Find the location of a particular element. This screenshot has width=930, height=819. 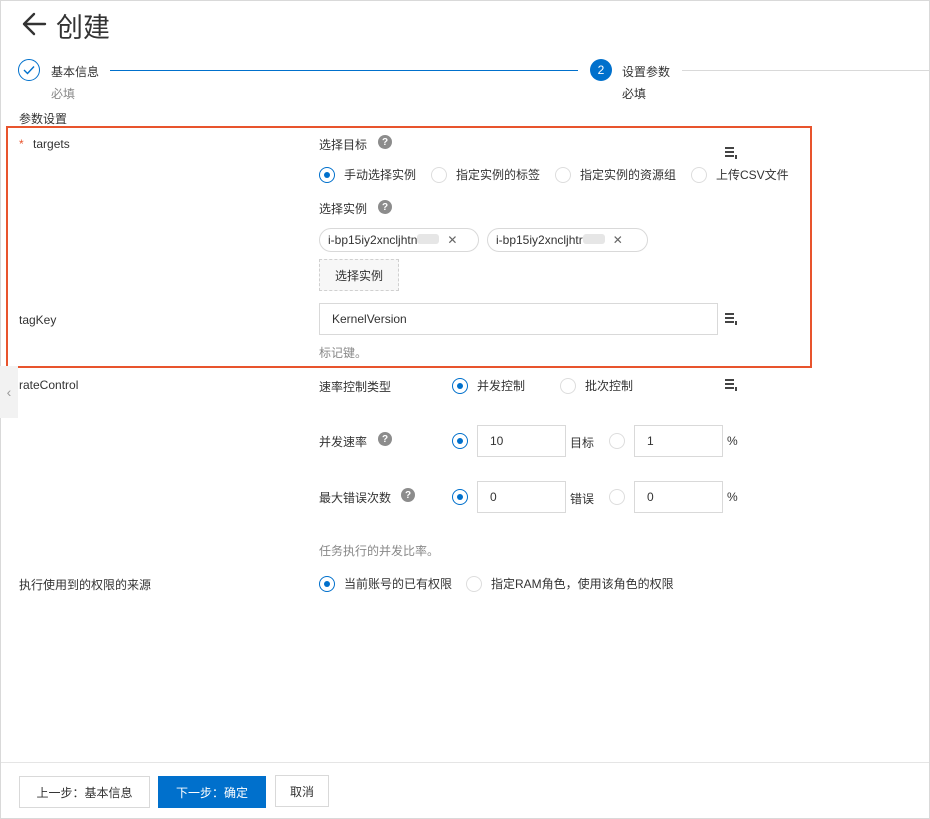

step-2-subtitle: 必填 is located at coordinates (634, 94).